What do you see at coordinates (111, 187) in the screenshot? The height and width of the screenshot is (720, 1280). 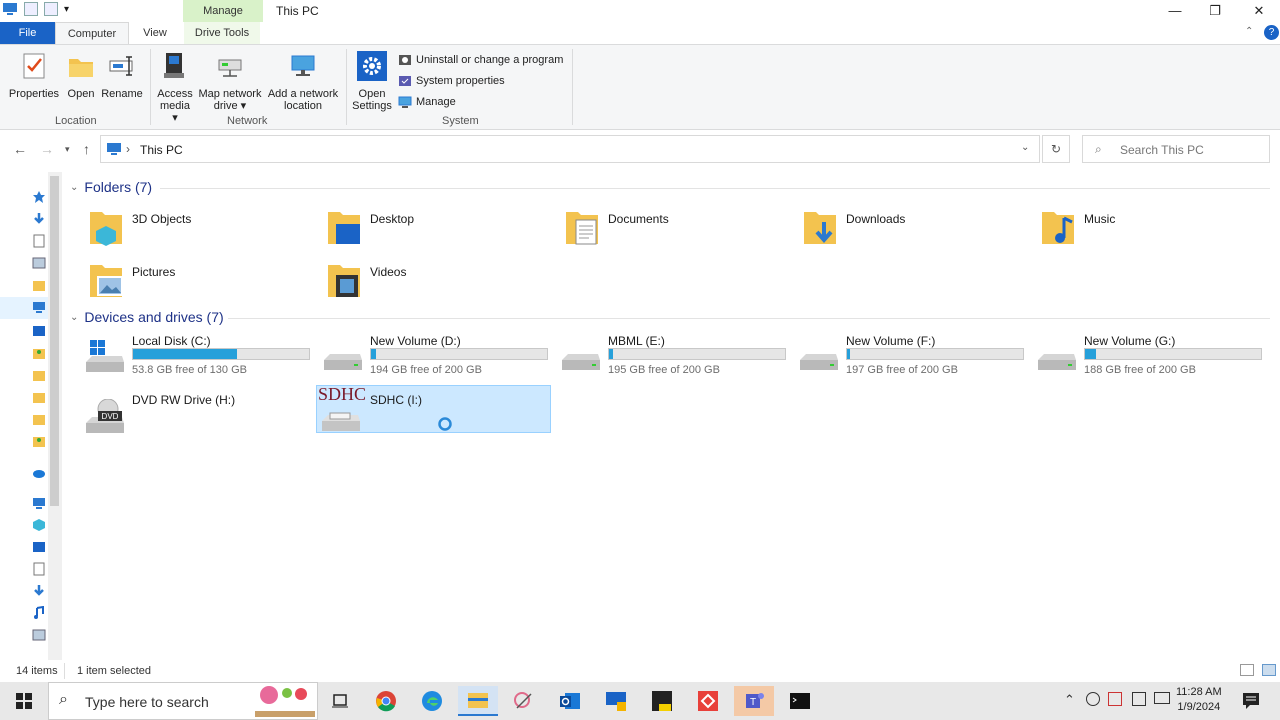 I see `folders-section-header: ⌄ Folders (7)` at bounding box center [111, 187].